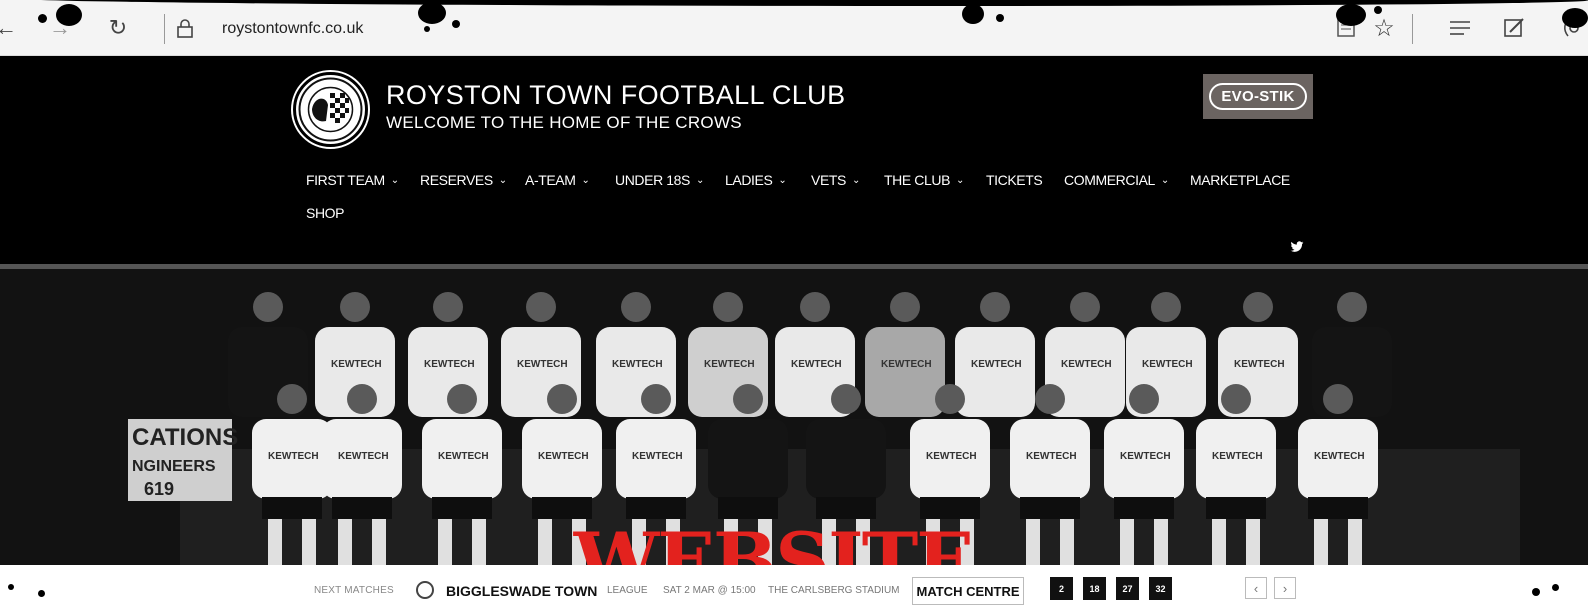 This screenshot has width=1588, height=605. Describe the element at coordinates (652, 180) in the screenshot. I see `nav-item-label: UNDER 18S` at that location.